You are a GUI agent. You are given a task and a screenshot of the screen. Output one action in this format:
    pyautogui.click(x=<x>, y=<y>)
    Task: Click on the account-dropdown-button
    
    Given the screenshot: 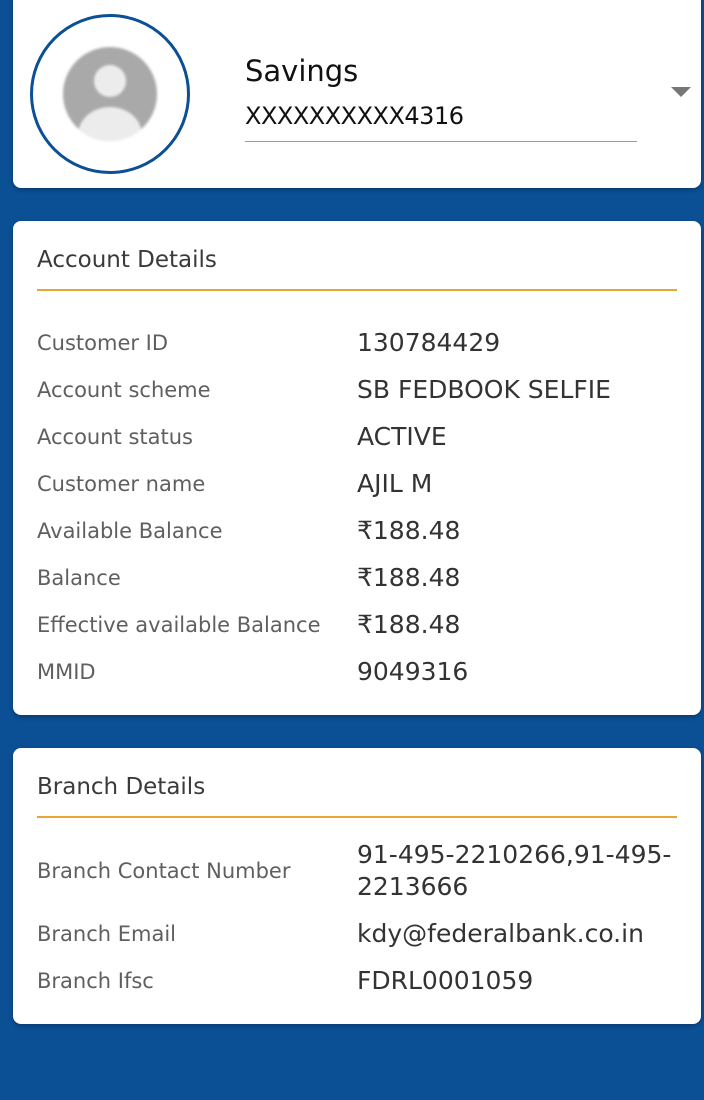 What is the action you would take?
    pyautogui.click(x=679, y=91)
    